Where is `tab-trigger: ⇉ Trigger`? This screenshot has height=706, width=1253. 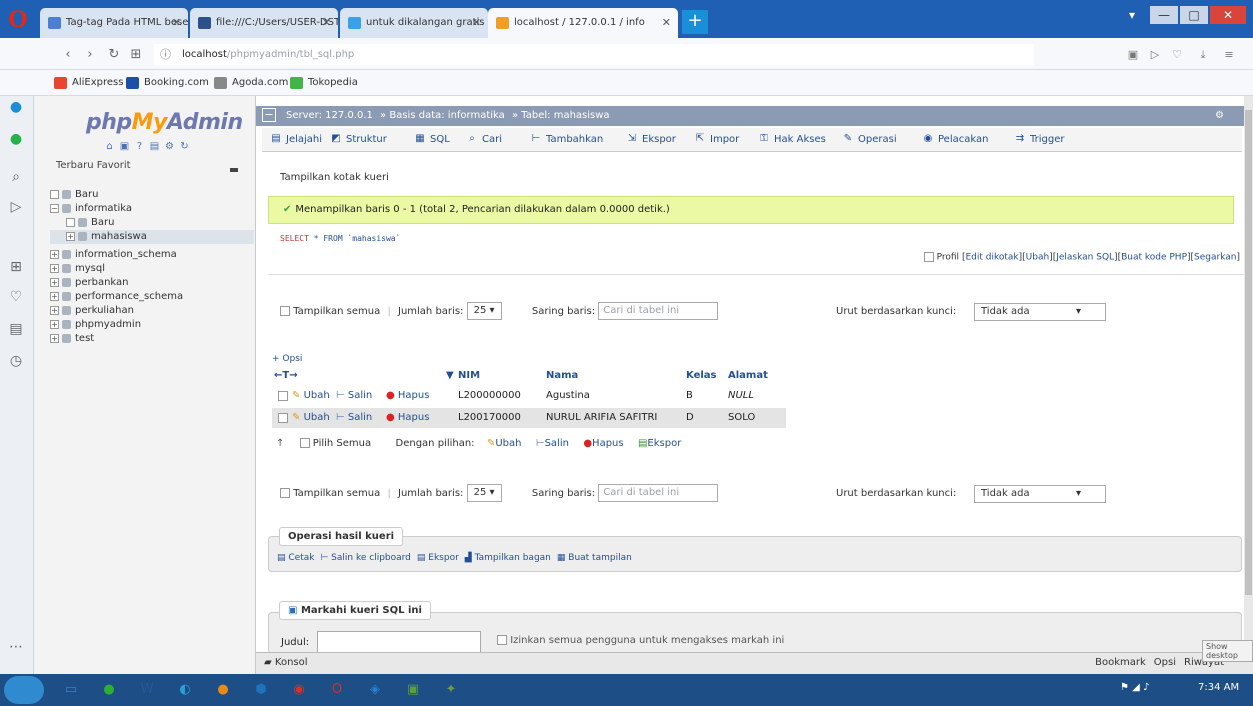
tab-trigger: ⇉ Trigger is located at coordinates (1039, 140).